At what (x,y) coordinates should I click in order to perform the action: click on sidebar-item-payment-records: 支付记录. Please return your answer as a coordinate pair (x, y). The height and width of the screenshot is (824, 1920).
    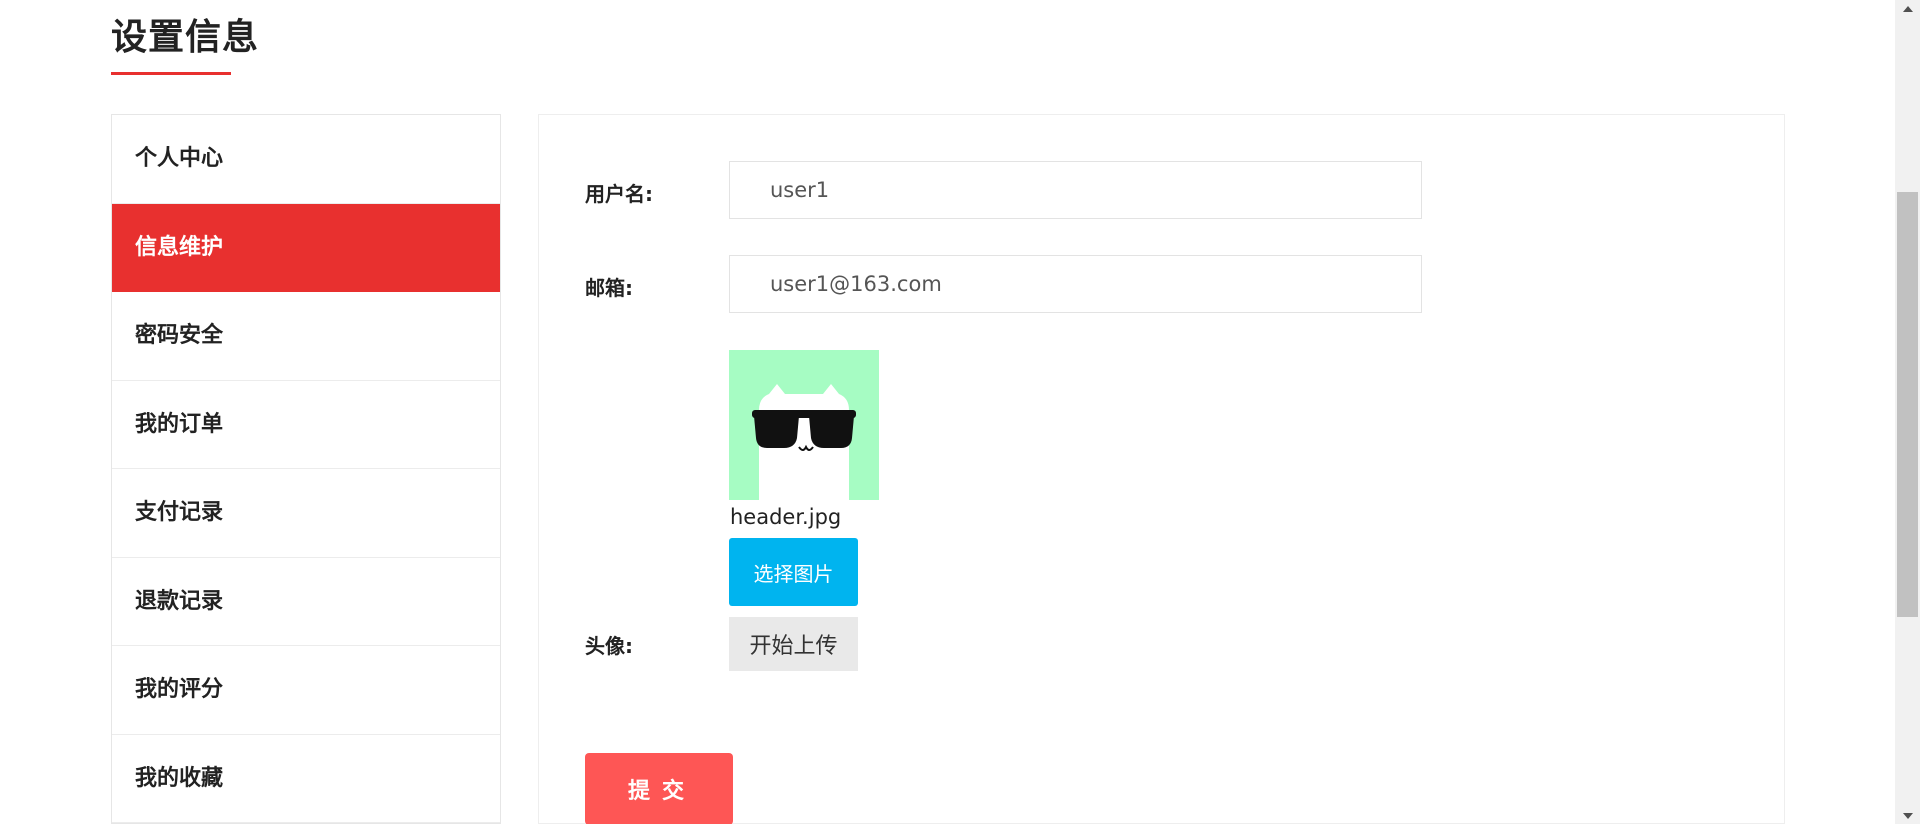
    Looking at the image, I should click on (306, 513).